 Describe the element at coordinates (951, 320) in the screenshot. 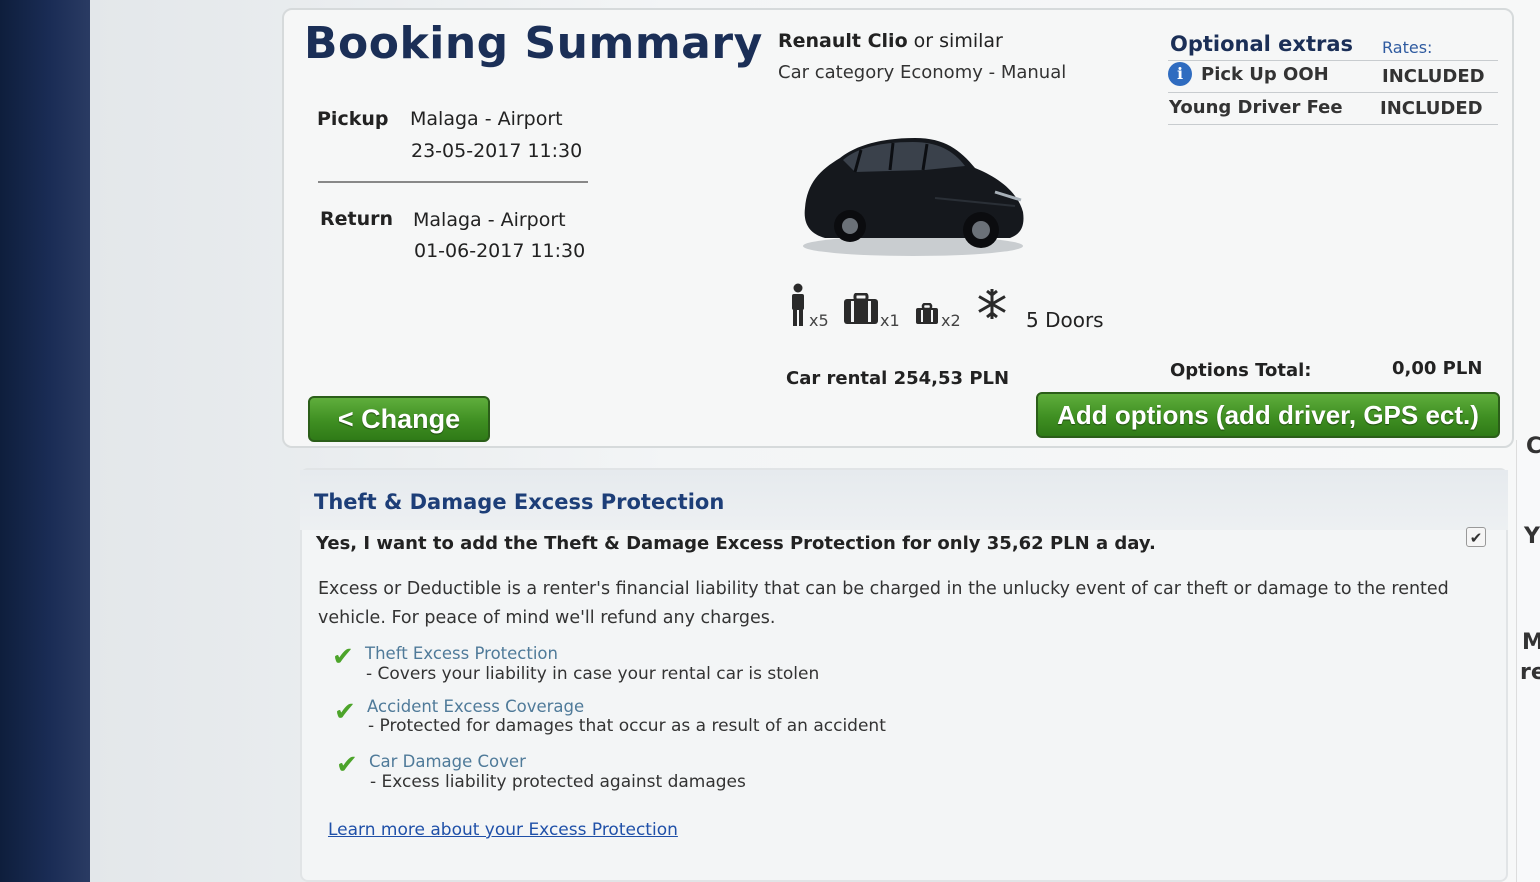

I see `small-bag-count: x2` at that location.